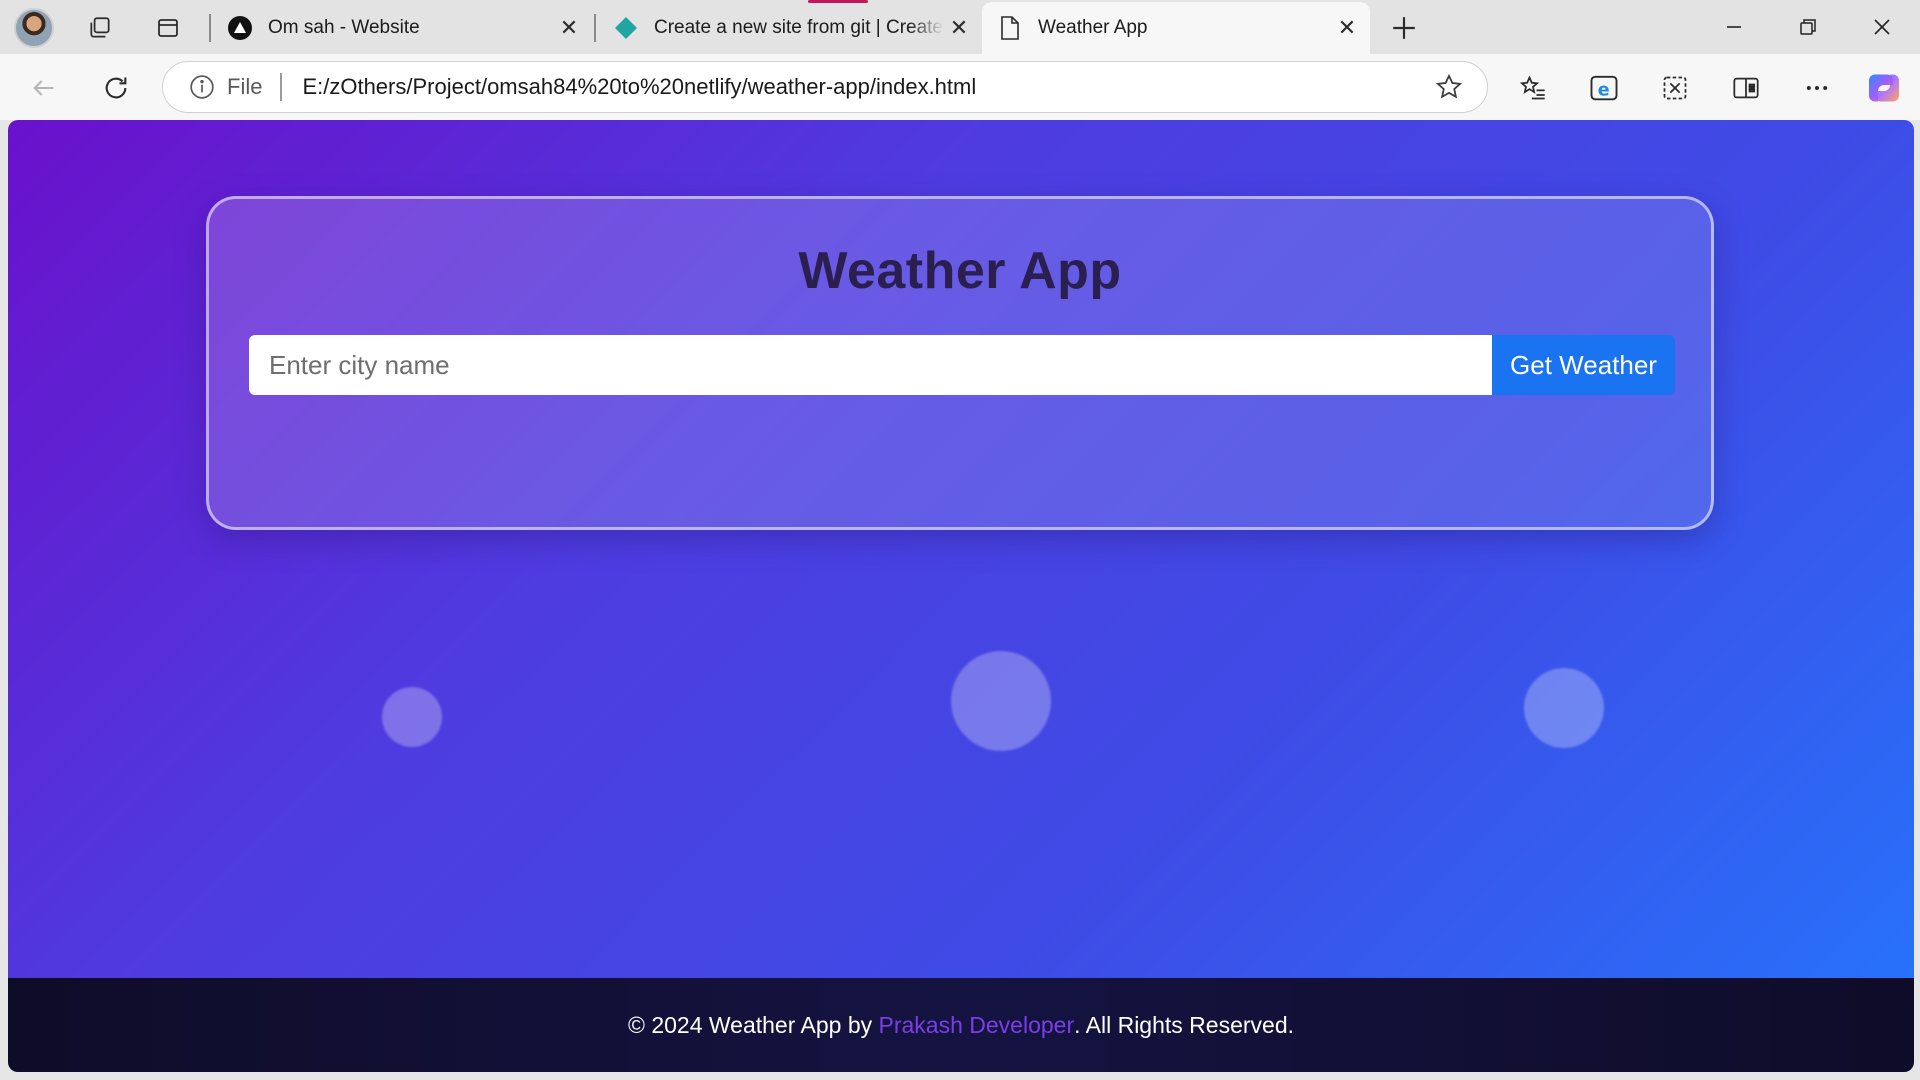 The width and height of the screenshot is (1920, 1080). I want to click on netlify-diamond-icon, so click(626, 28).